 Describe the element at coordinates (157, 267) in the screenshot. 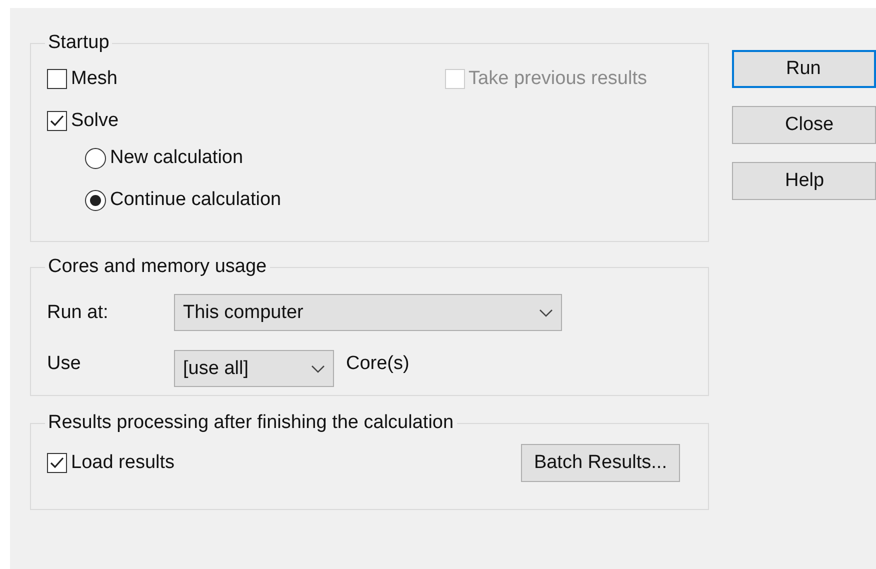

I see `group-title: Cores and memory usage` at that location.